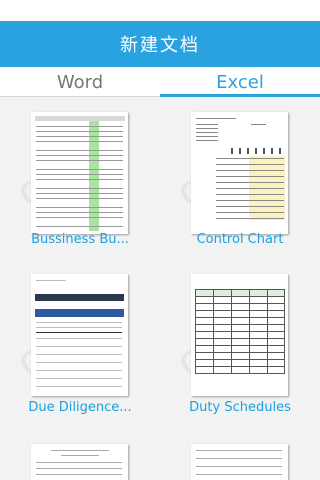  What do you see at coordinates (79, 173) in the screenshot?
I see `thumbnail-business-budget` at bounding box center [79, 173].